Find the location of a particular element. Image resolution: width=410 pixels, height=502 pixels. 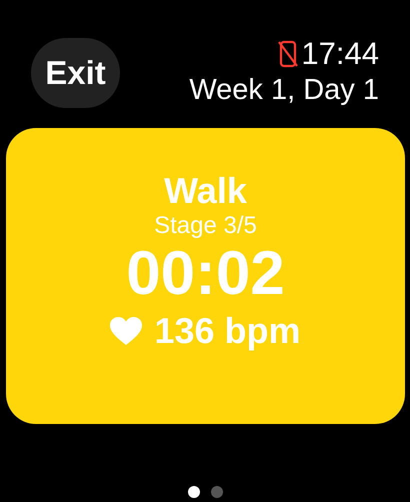

exit-button: Exit is located at coordinates (75, 73).